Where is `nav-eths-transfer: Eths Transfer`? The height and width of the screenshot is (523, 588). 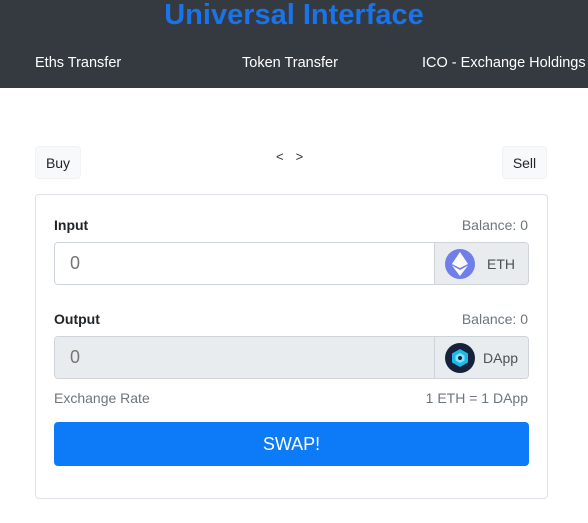 nav-eths-transfer: Eths Transfer is located at coordinates (78, 63).